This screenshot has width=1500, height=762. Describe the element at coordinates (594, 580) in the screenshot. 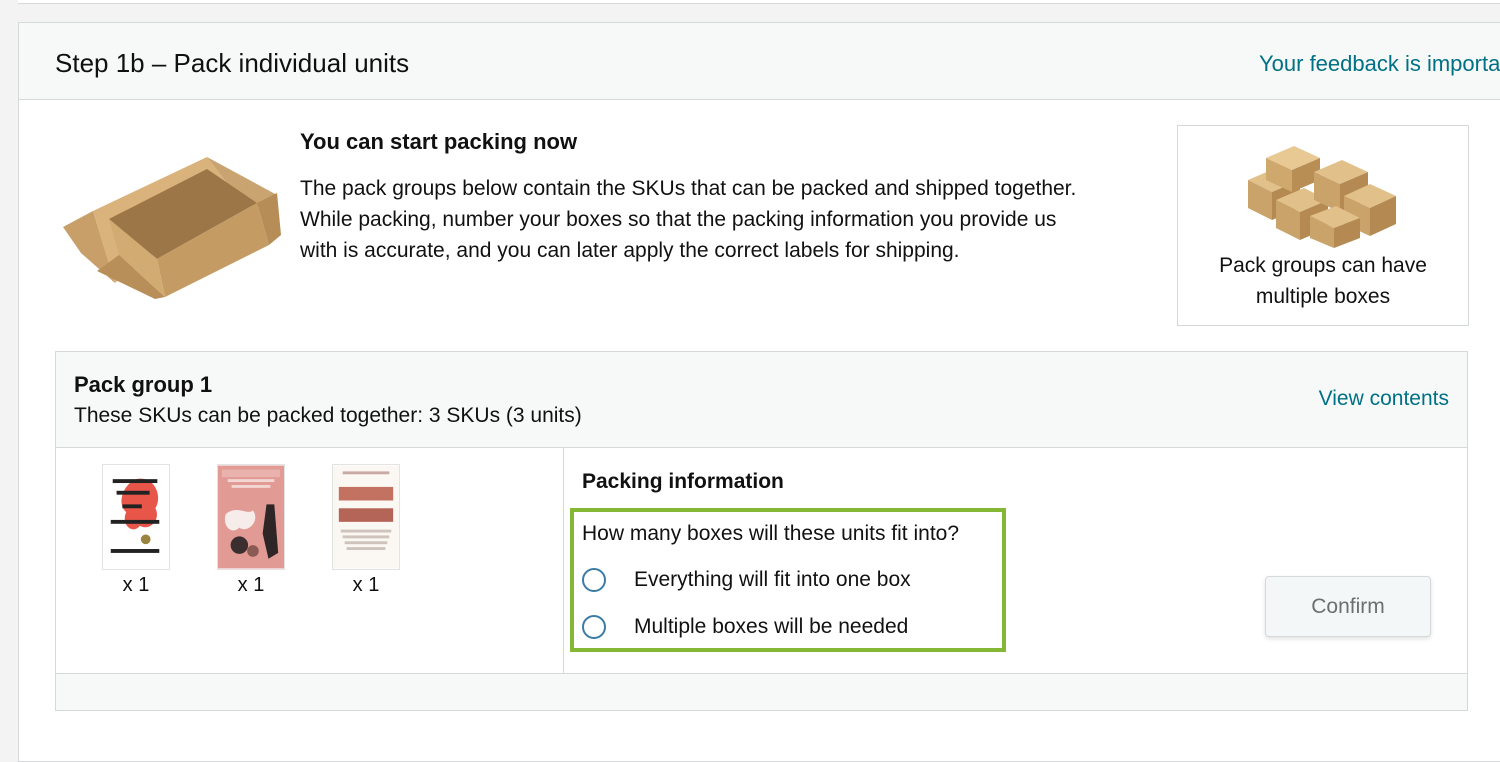

I see `radio-one-box` at that location.